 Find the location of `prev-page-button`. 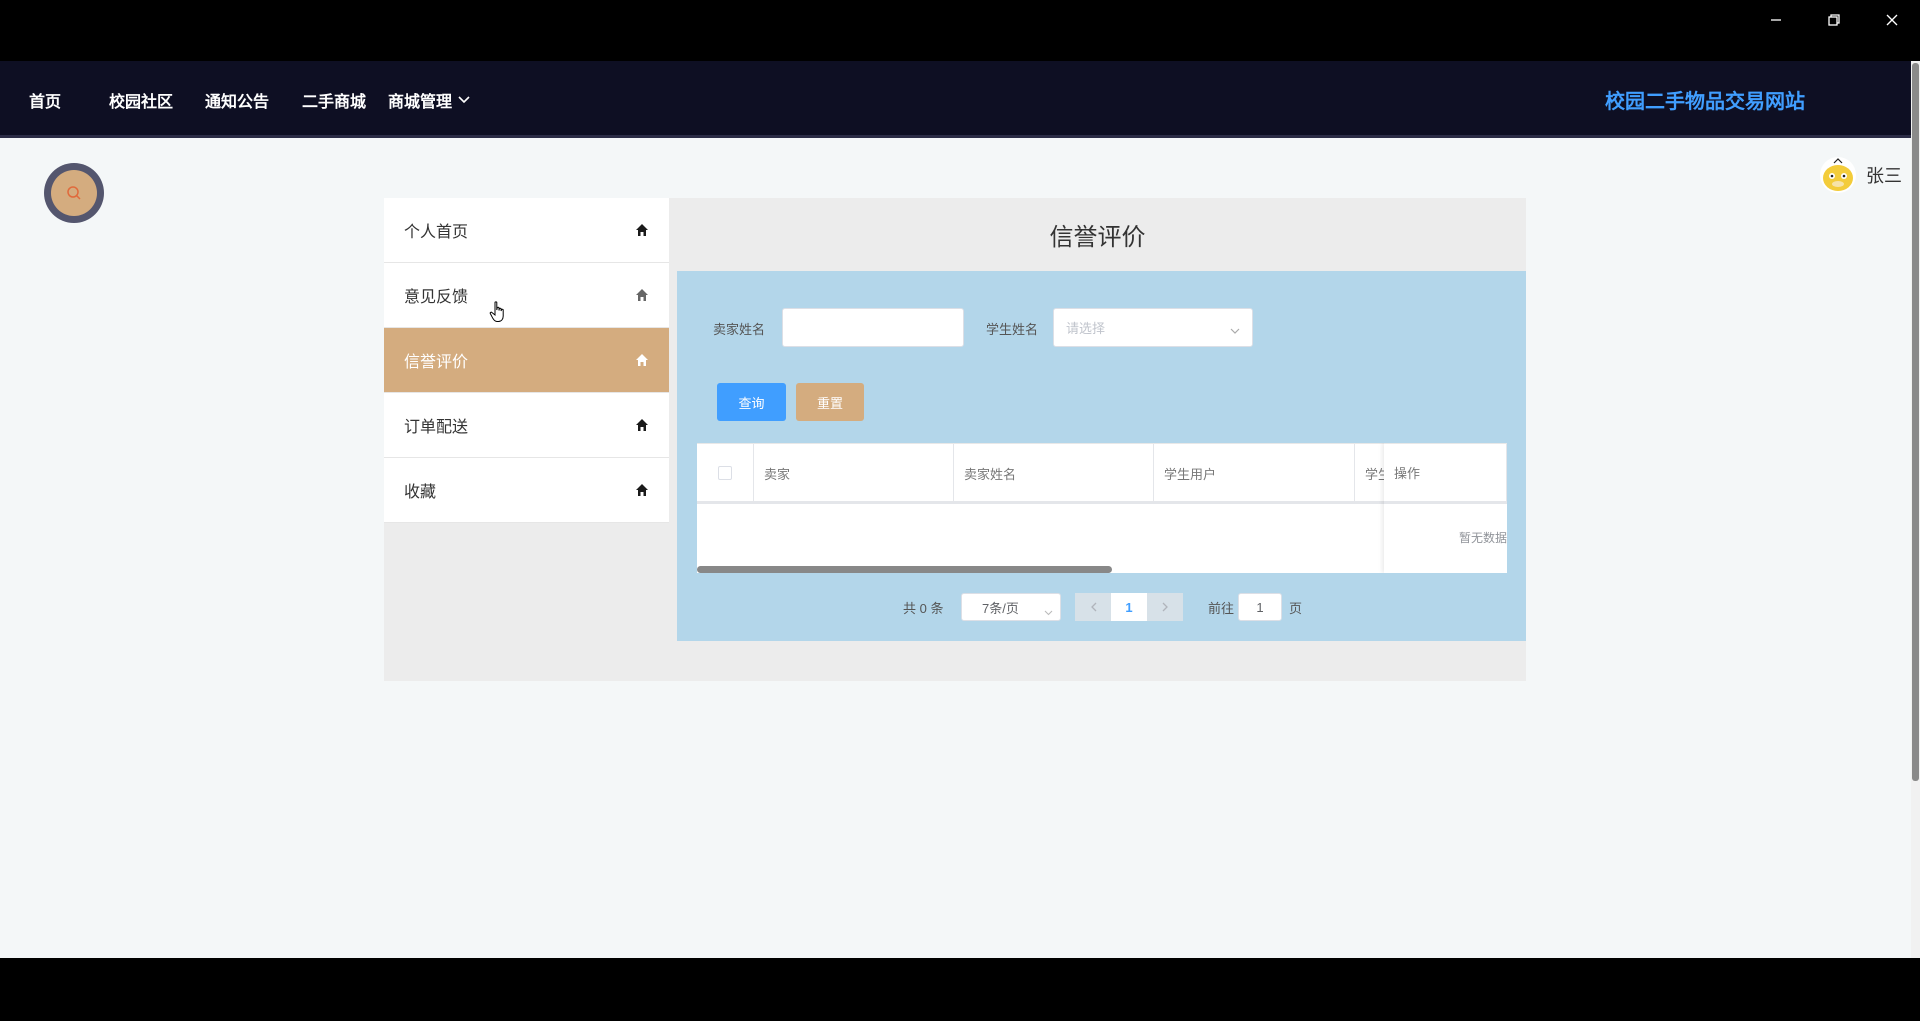

prev-page-button is located at coordinates (1093, 607).